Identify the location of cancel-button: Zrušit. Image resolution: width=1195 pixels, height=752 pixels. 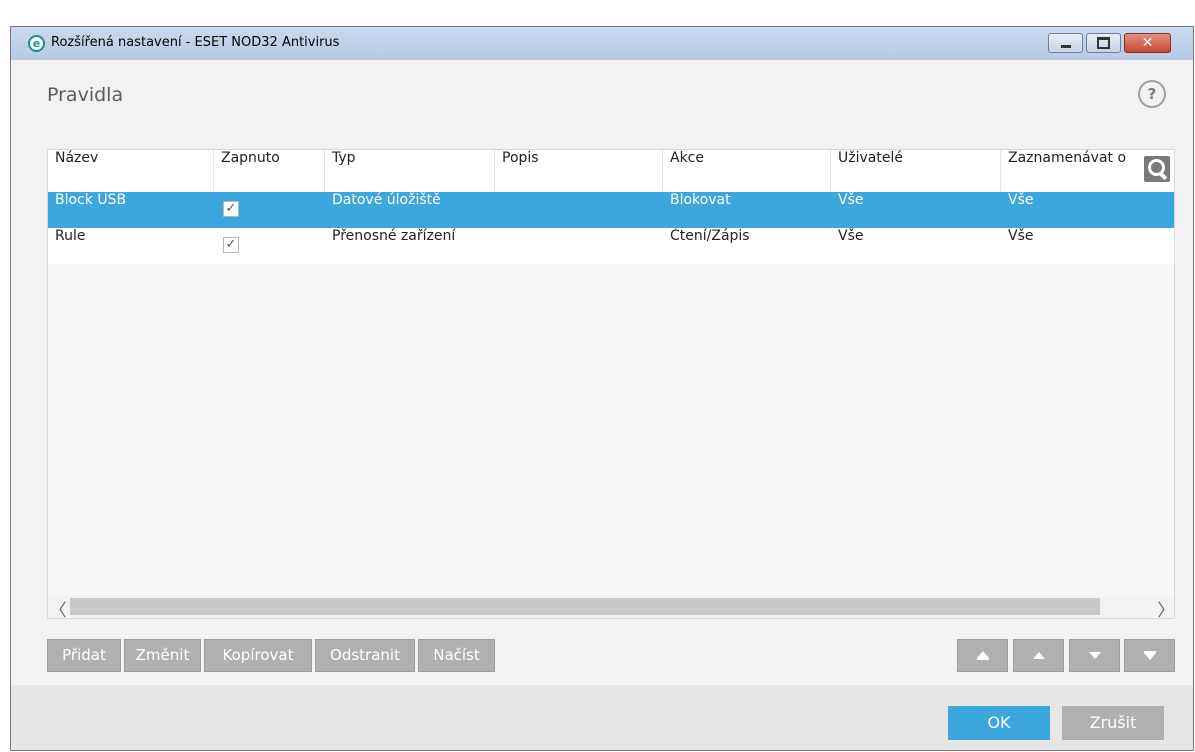
(1113, 723).